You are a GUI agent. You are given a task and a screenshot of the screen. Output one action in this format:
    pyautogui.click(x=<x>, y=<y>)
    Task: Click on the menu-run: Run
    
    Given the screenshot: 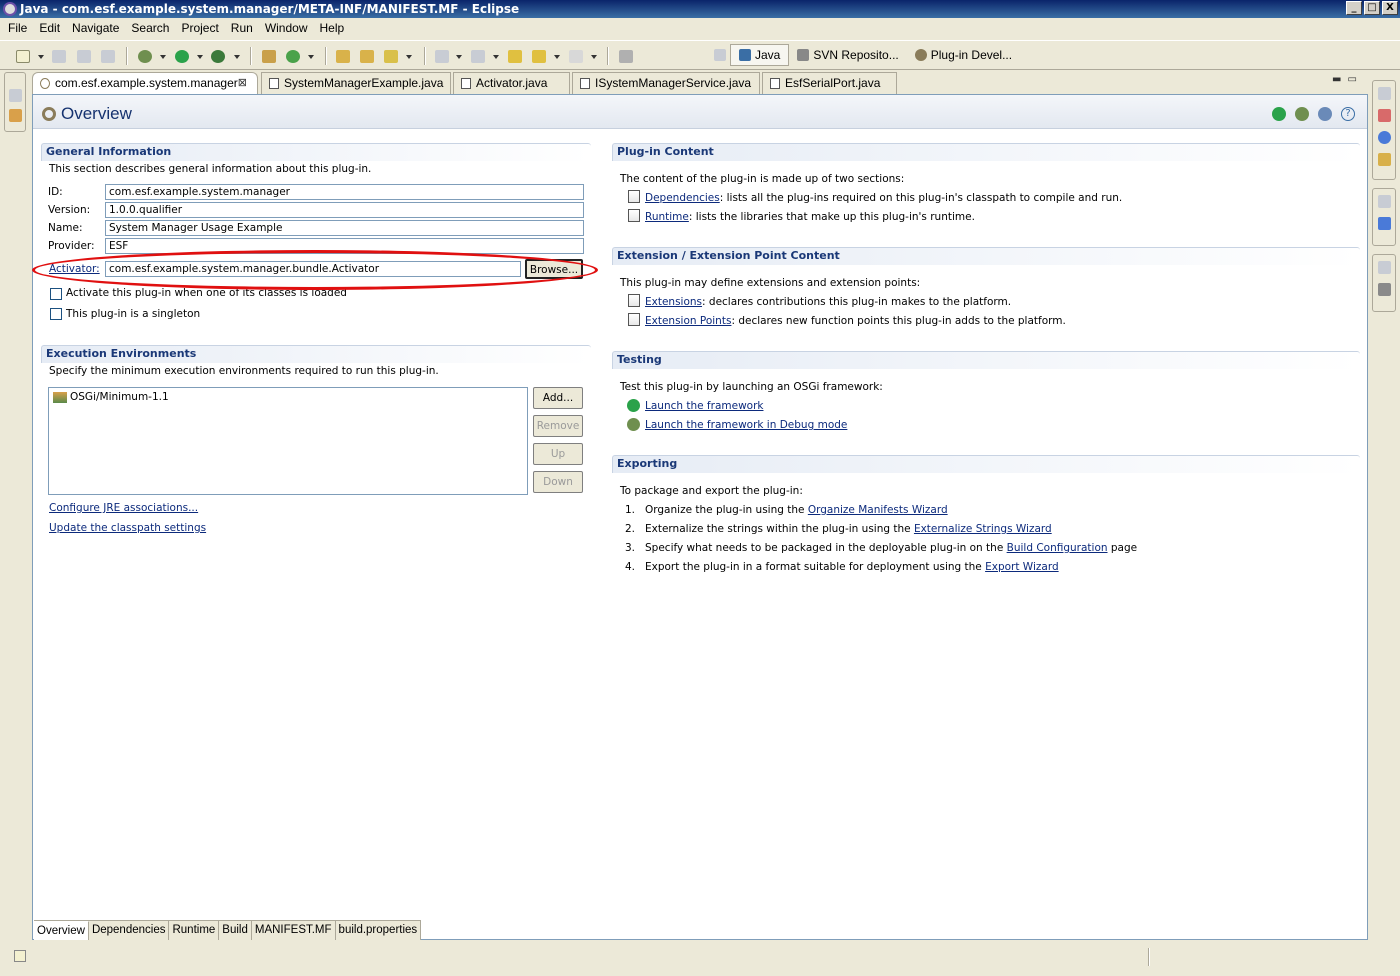 What is the action you would take?
    pyautogui.click(x=242, y=28)
    